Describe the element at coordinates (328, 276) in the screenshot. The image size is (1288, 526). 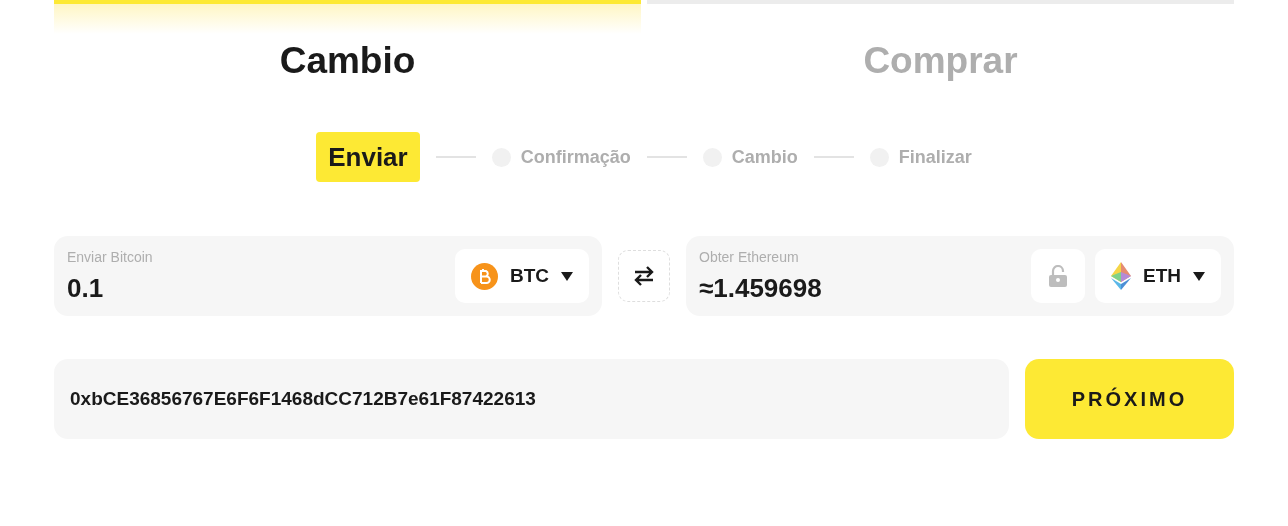
I see `amount-field: Enviar Bitcoin 0.1 BTC` at that location.